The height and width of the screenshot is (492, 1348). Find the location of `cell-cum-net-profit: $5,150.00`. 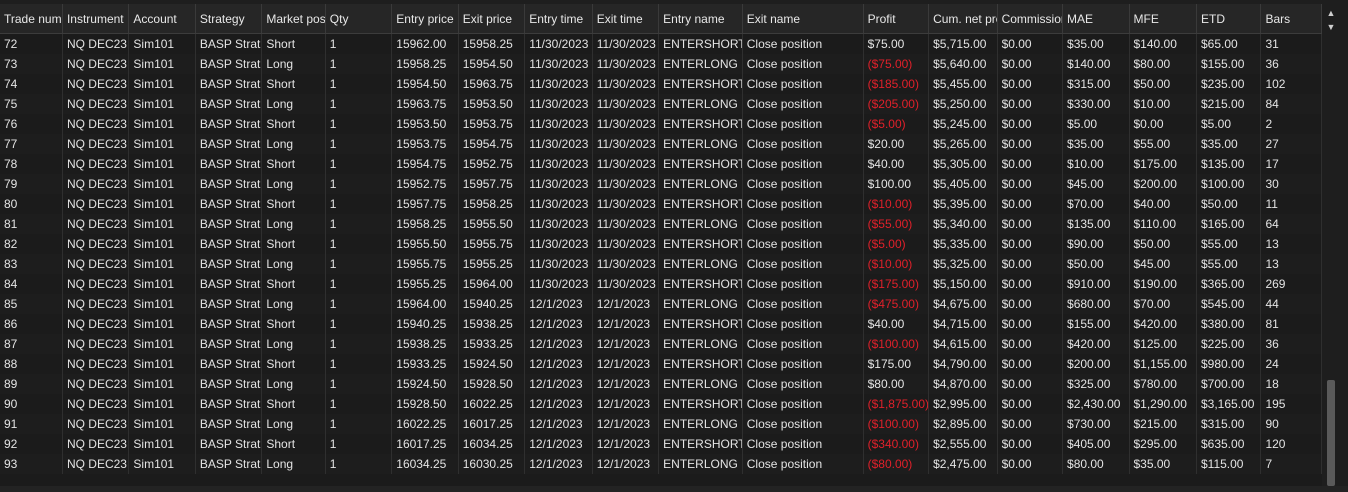

cell-cum-net-profit: $5,150.00 is located at coordinates (963, 284).